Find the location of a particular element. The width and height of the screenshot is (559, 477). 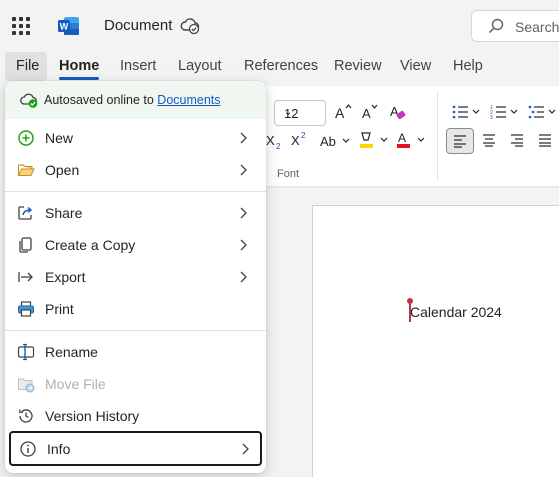

menu-item-label: Open is located at coordinates (62, 170).